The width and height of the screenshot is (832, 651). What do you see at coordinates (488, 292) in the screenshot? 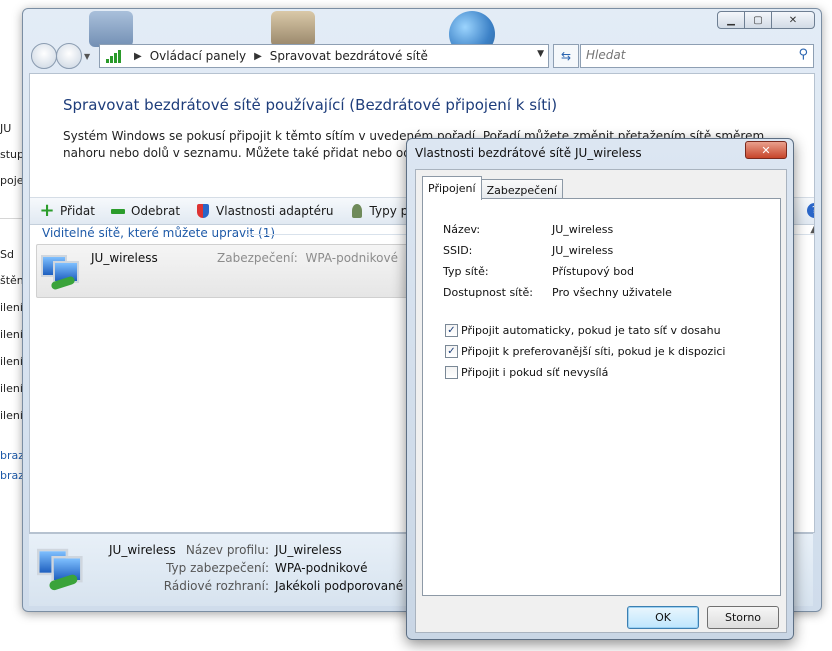
I see `property-label: Dostupnost sítě:` at bounding box center [488, 292].